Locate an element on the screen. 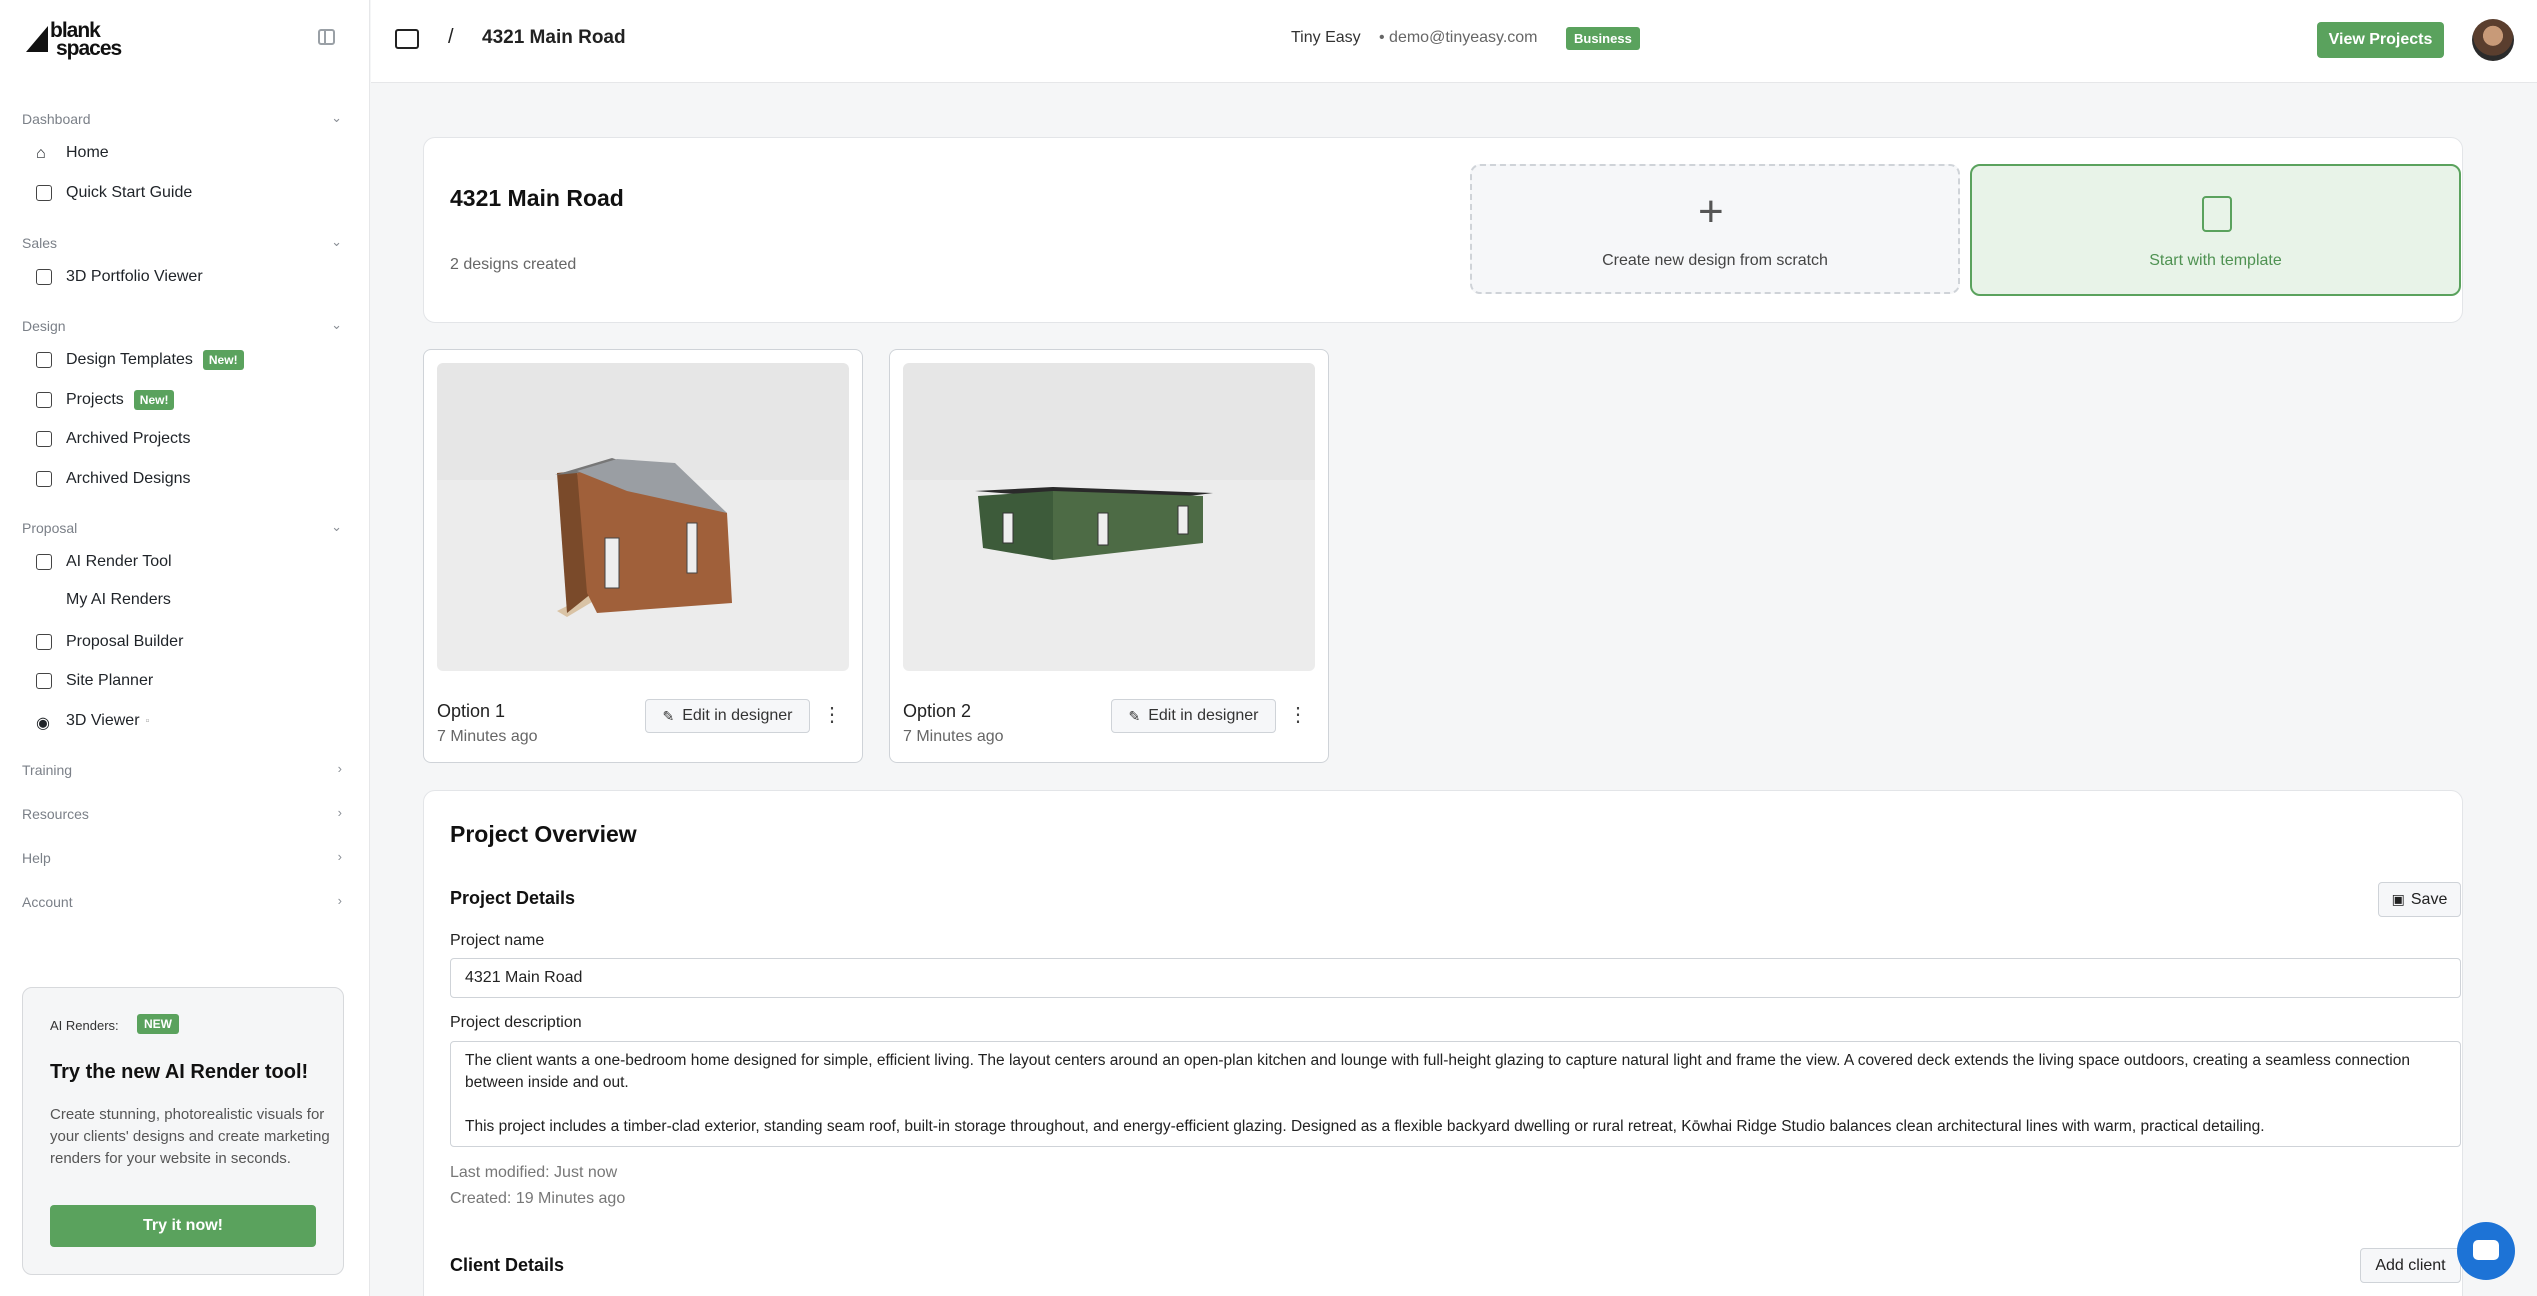 This screenshot has width=2537, height=1296. presentation-icon is located at coordinates (44, 642).